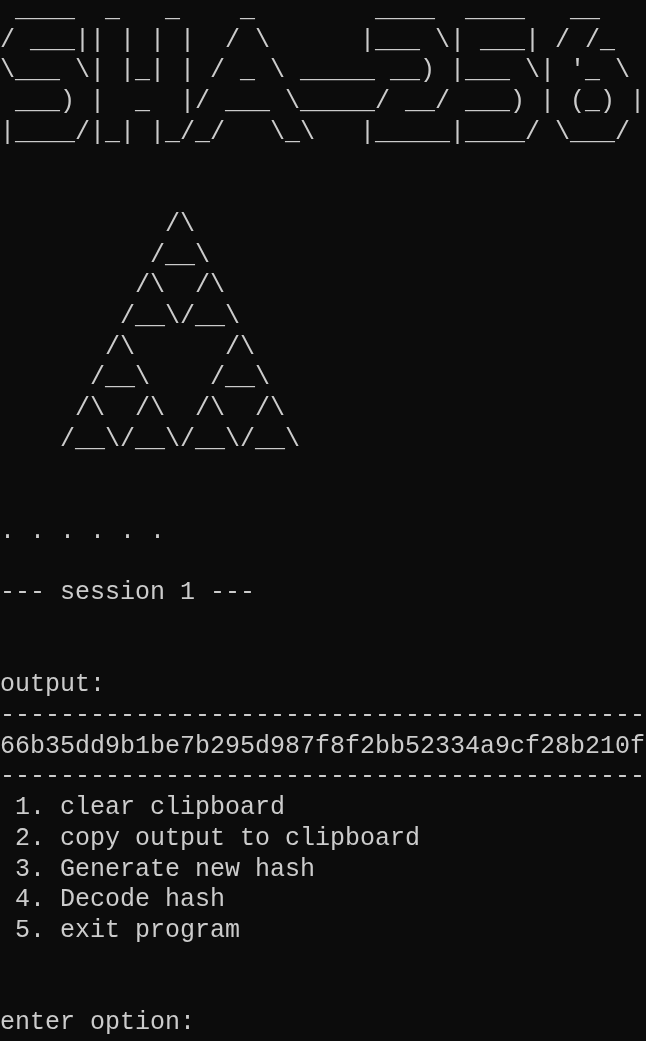 This screenshot has height=1041, width=646. Describe the element at coordinates (120, 931) in the screenshot. I see `menu-option: 5. exit program` at that location.